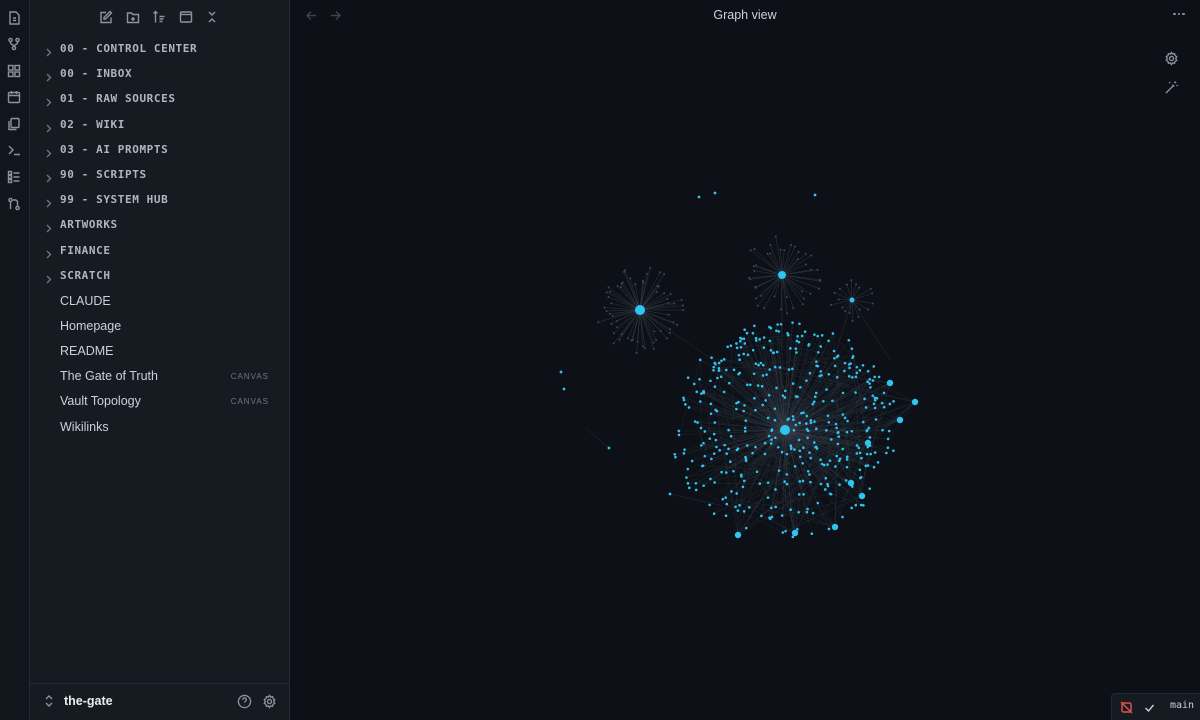  I want to click on folder-item: 03 - AI PROMPTS, so click(159, 149).